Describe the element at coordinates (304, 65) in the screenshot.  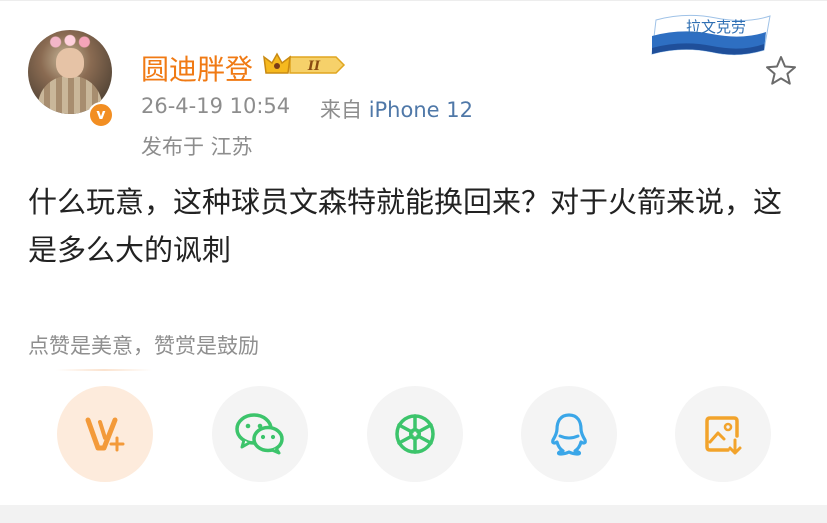
I see `rank-crown-badge-icon: II` at that location.